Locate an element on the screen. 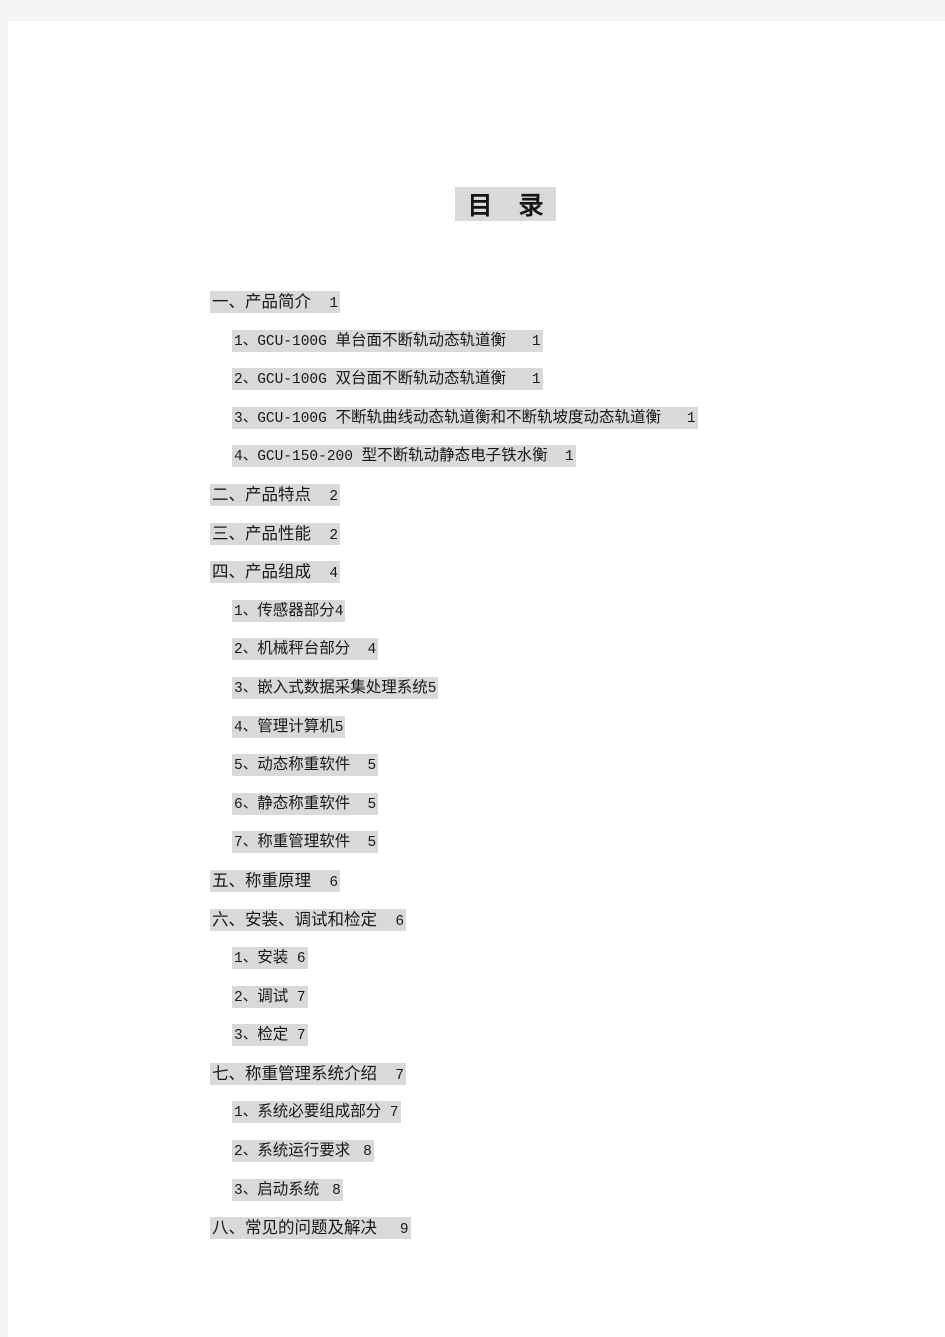 This screenshot has height=1337, width=945. toc-entry-highlight: 四、产品组成 4 is located at coordinates (275, 572).